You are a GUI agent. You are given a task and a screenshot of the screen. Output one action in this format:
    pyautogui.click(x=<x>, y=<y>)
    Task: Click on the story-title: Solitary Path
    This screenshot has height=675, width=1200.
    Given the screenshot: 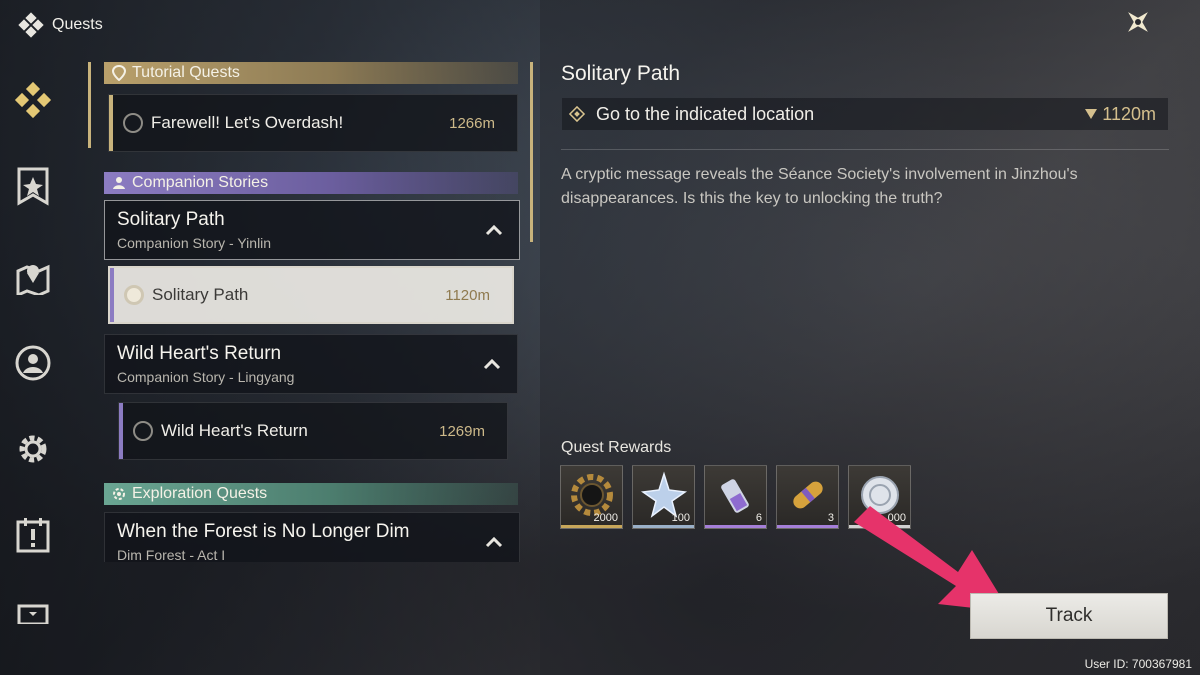 What is the action you would take?
    pyautogui.click(x=171, y=219)
    